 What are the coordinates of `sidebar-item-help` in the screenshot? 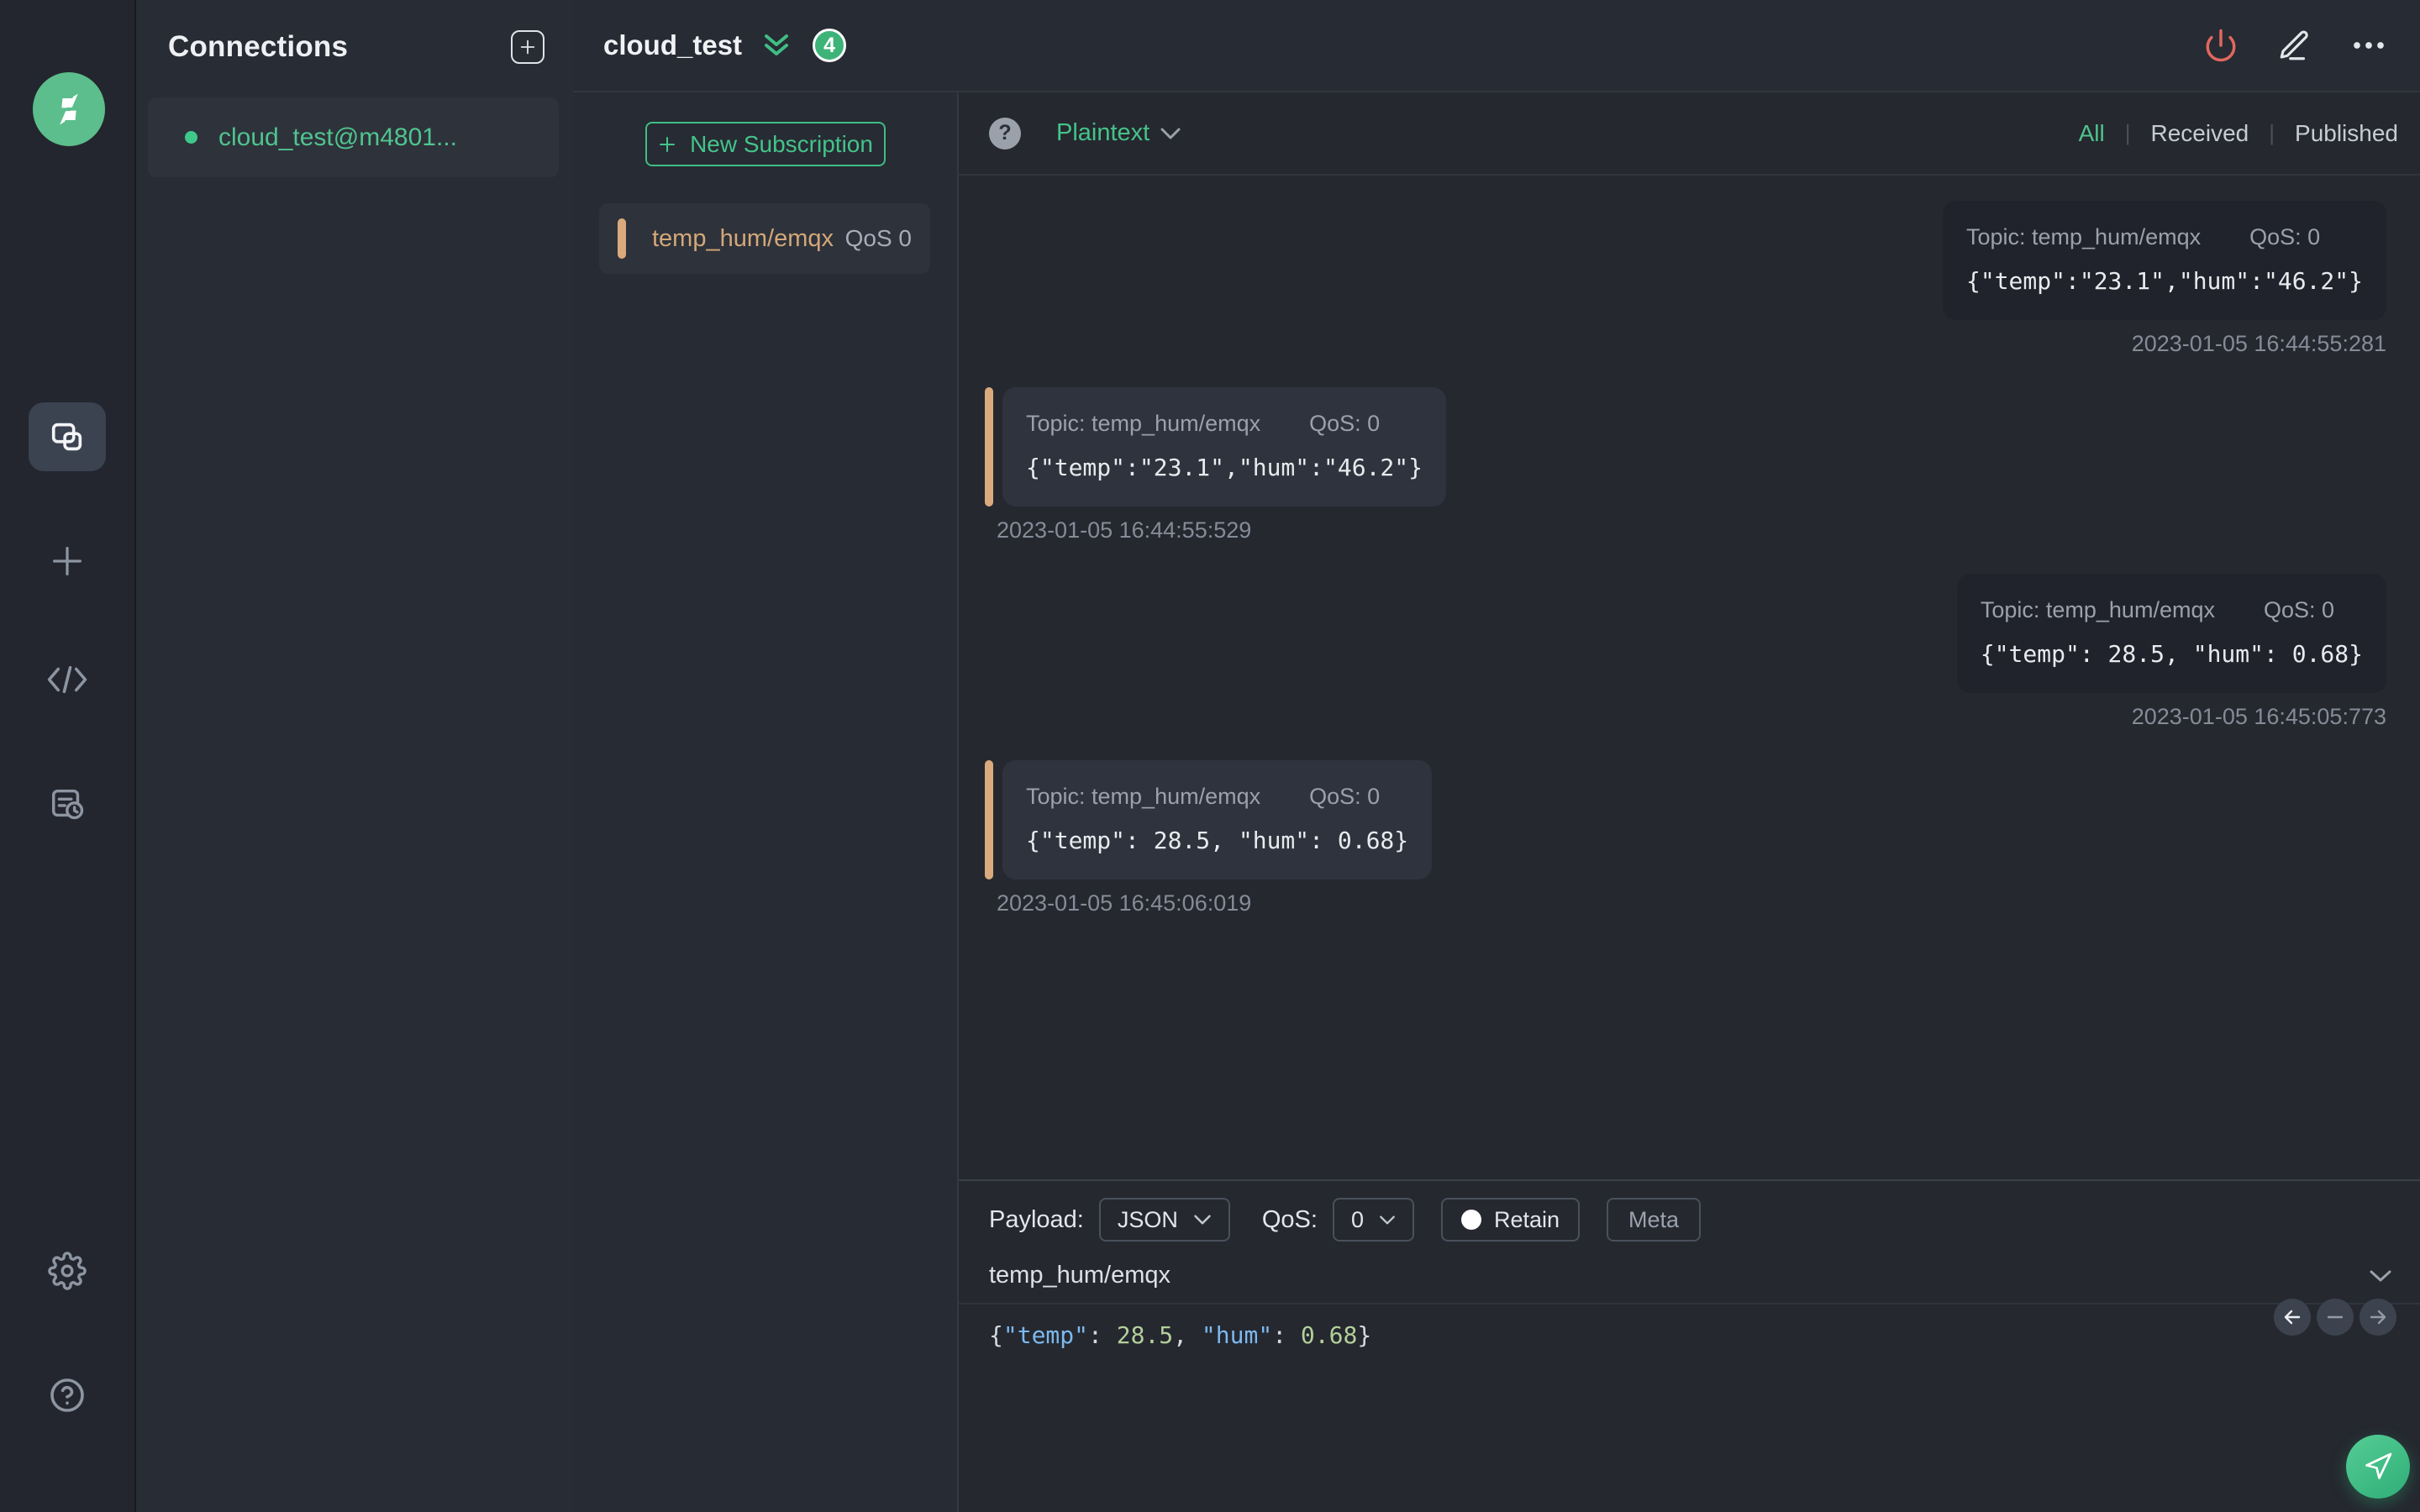 It's located at (67, 1395).